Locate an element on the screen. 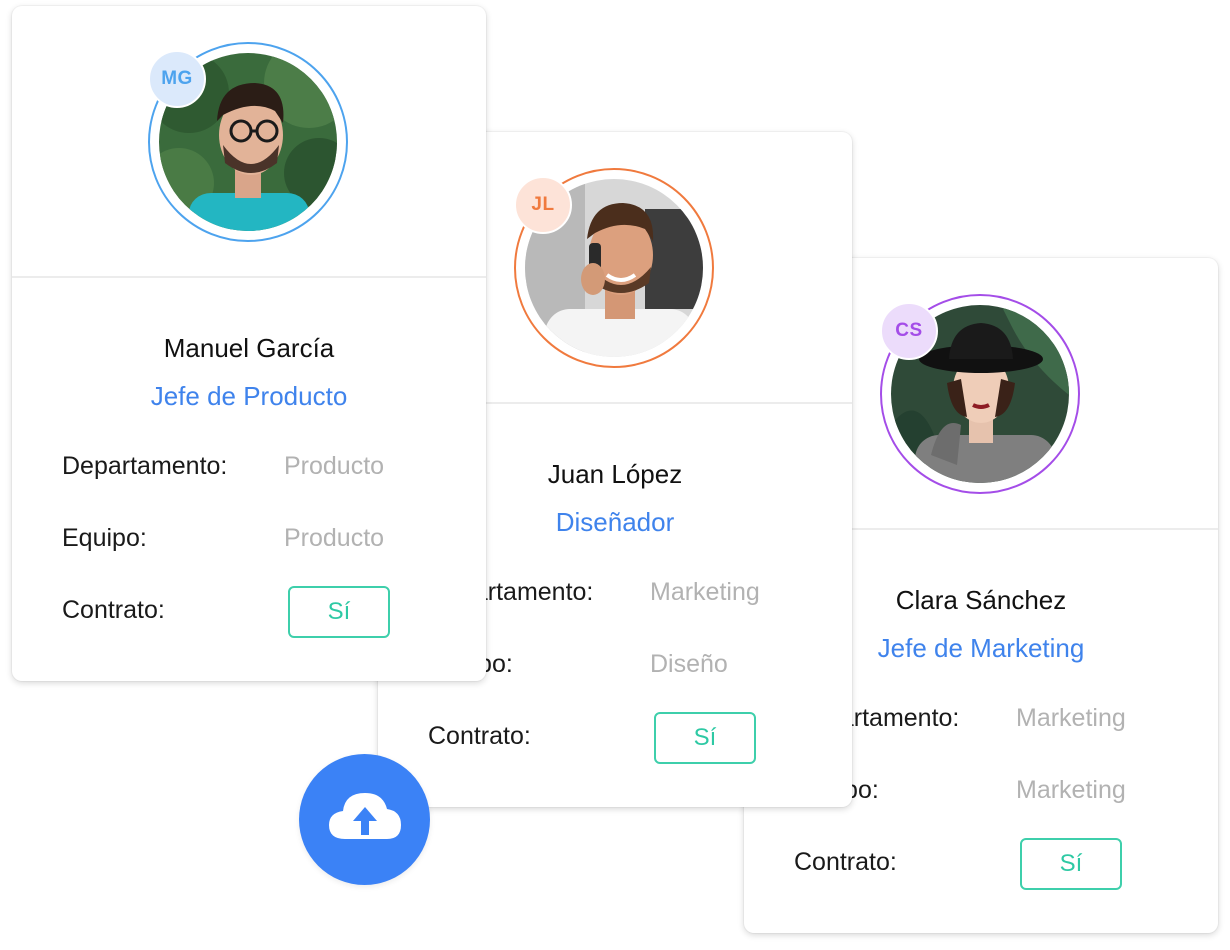  department-value: Producto is located at coordinates (334, 466).